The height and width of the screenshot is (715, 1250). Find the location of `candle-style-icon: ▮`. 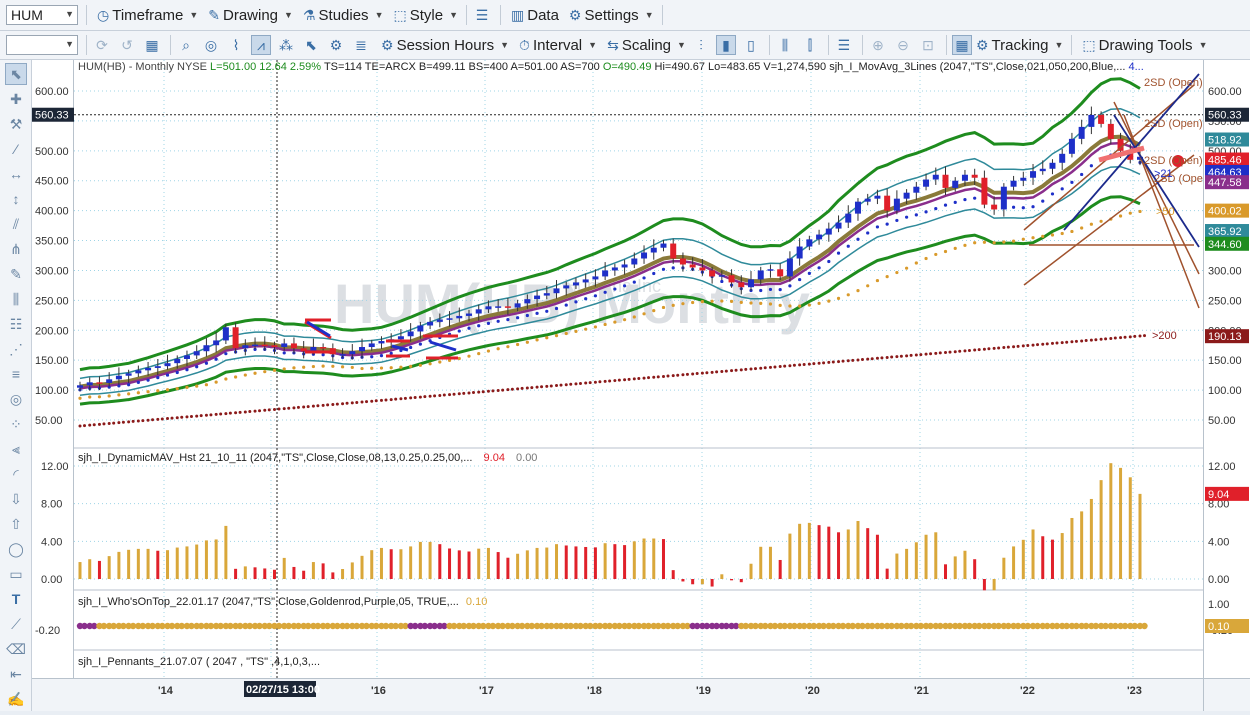

candle-style-icon: ▮ is located at coordinates (725, 45).